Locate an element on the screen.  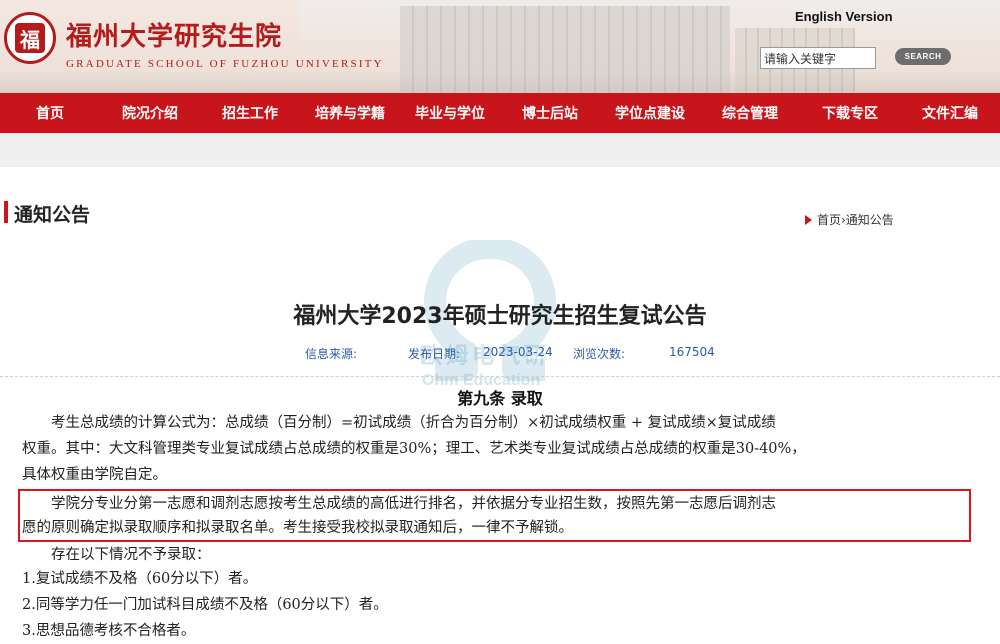
nav-training: 培养与学籍 is located at coordinates (350, 113).